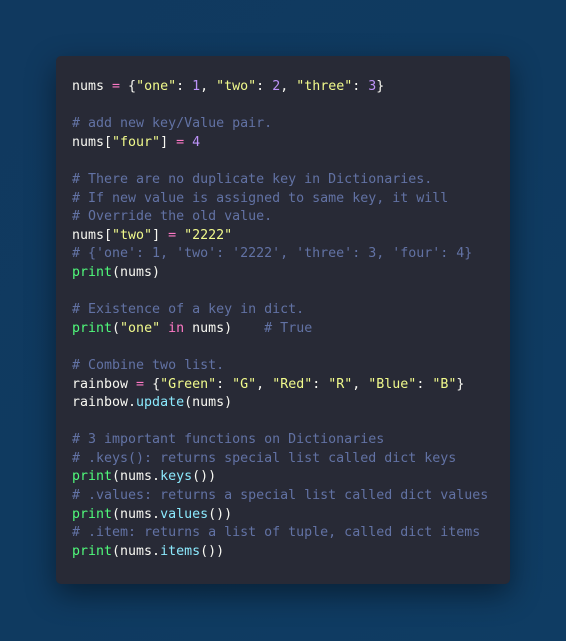  I want to click on comment-token: # Existence of a key in dict., so click(188, 310).